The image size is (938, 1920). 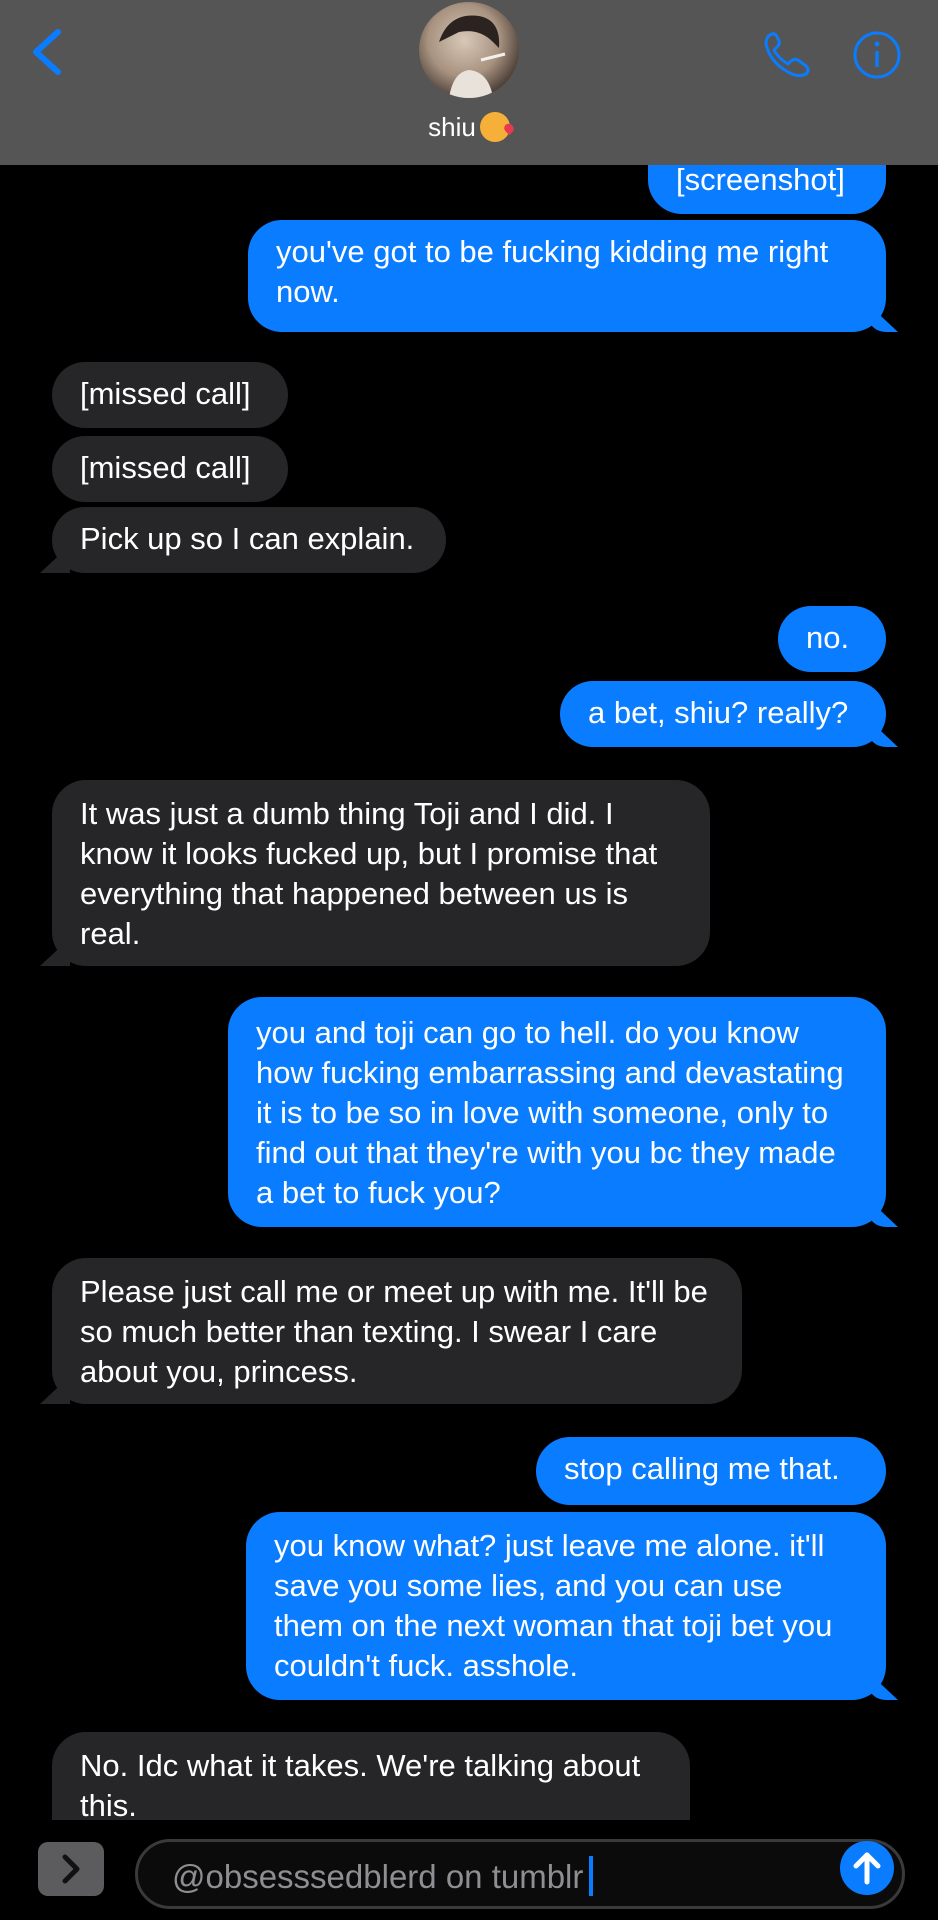 I want to click on send-button, so click(x=867, y=1868).